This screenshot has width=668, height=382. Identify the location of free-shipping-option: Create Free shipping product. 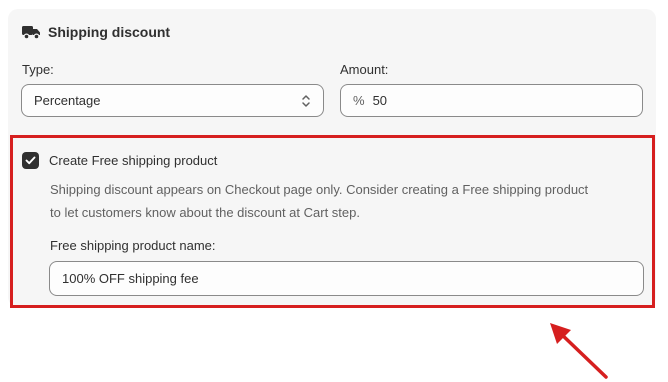
(119, 160).